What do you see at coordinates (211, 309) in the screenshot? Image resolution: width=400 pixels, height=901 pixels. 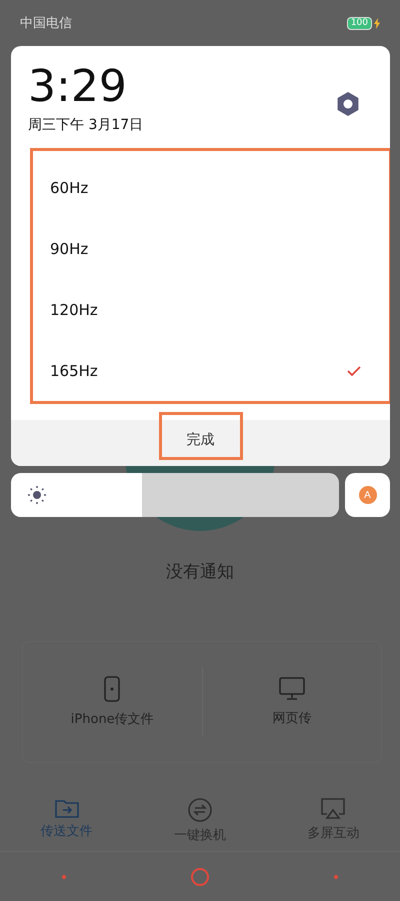 I see `refresh-rate-option: 120Hz` at bounding box center [211, 309].